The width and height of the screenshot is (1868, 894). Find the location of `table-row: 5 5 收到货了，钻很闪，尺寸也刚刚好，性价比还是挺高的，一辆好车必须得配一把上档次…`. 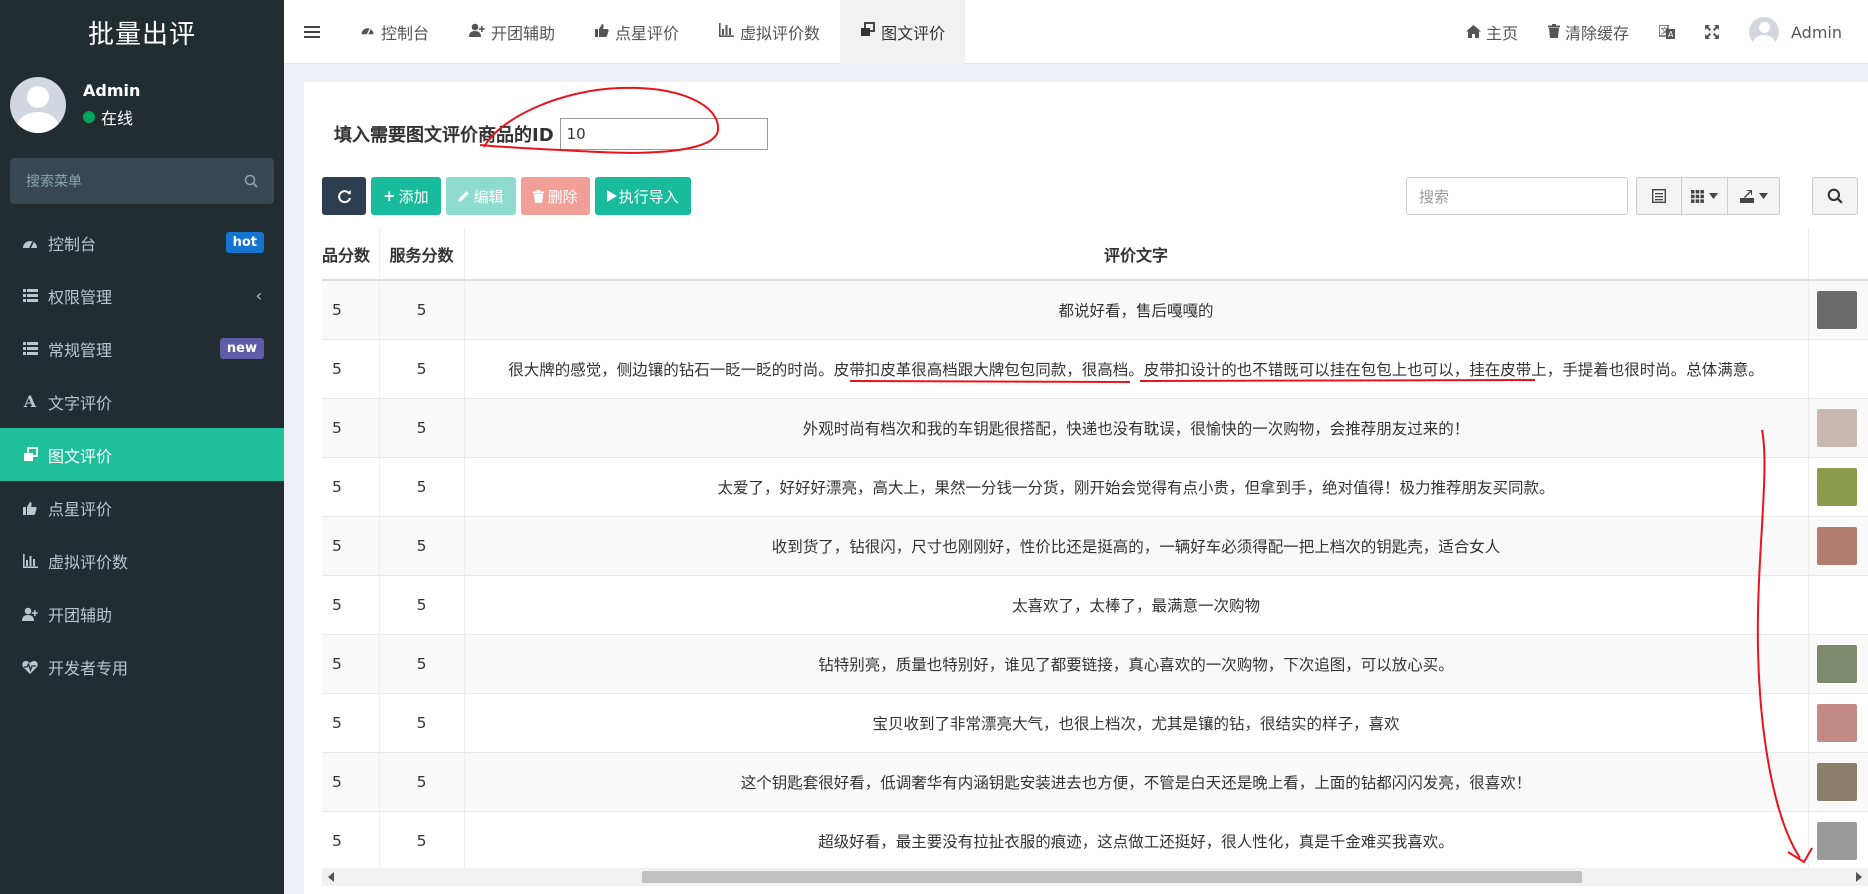

table-row: 5 5 收到货了，钻很闪，尺寸也刚刚好，性价比还是挺高的，一辆好车必须得配一把上档次… is located at coordinates (1095, 546).